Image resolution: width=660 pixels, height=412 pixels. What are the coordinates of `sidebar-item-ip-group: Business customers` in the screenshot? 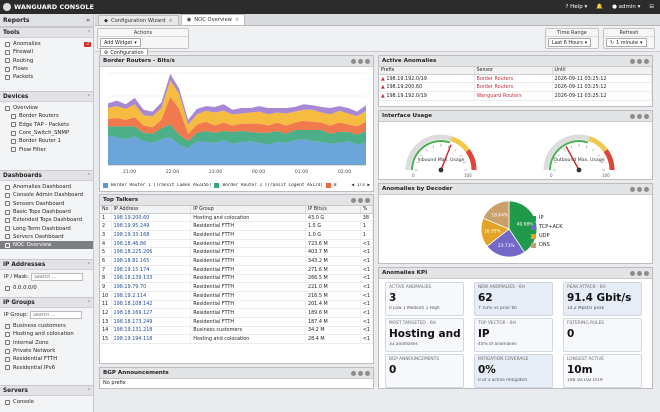 It's located at (46, 326).